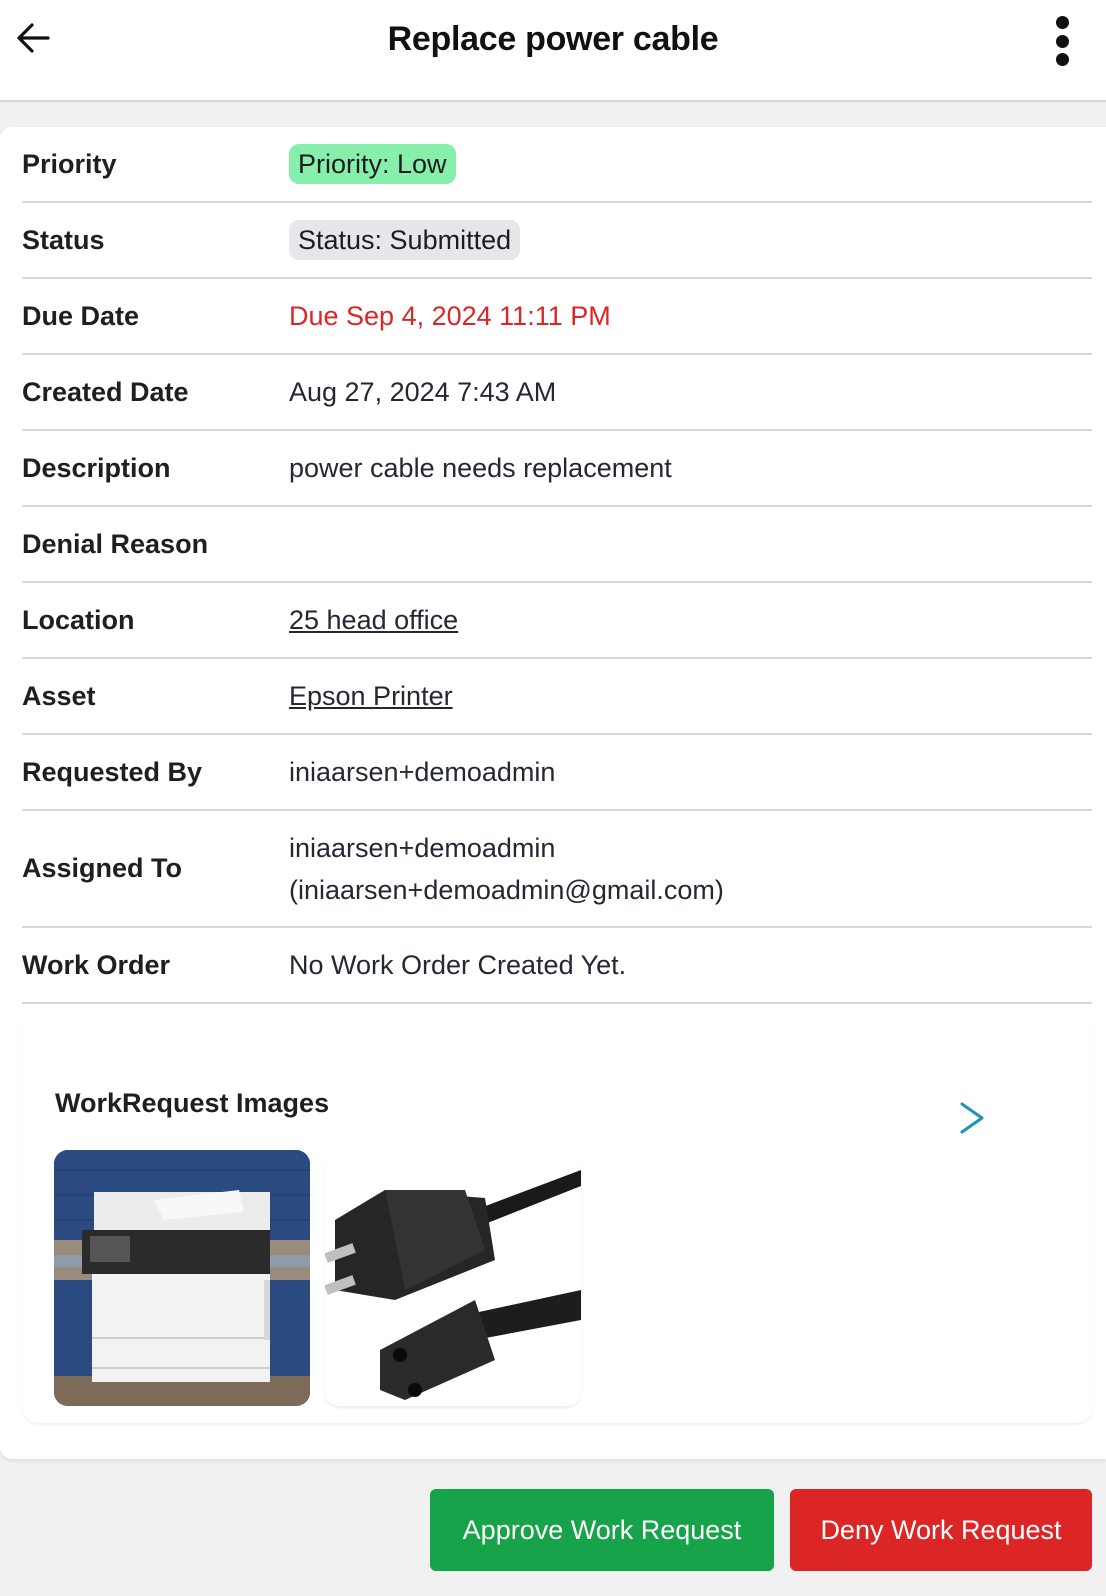 The height and width of the screenshot is (1596, 1106). Describe the element at coordinates (115, 543) in the screenshot. I see `denial-reason-label: Denial Reason` at that location.